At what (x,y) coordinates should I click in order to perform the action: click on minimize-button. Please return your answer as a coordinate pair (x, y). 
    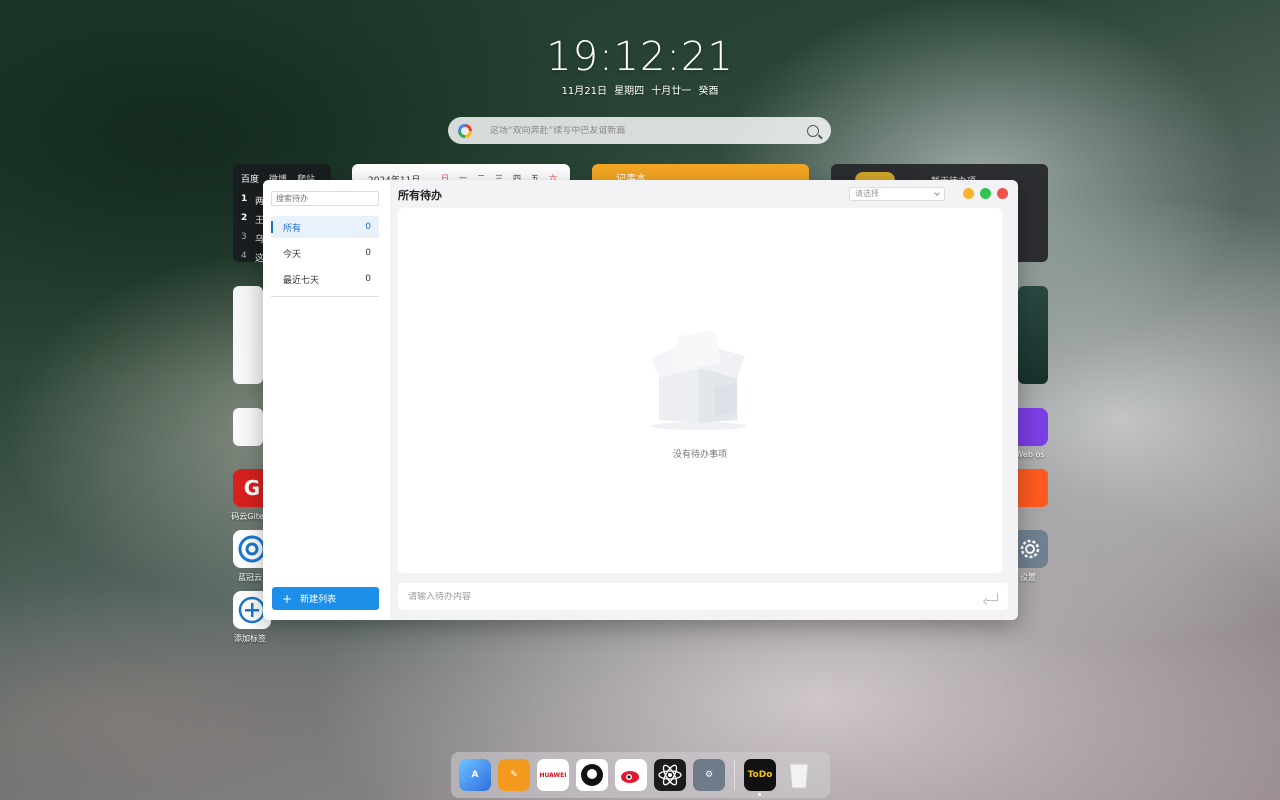
    Looking at the image, I should click on (968, 193).